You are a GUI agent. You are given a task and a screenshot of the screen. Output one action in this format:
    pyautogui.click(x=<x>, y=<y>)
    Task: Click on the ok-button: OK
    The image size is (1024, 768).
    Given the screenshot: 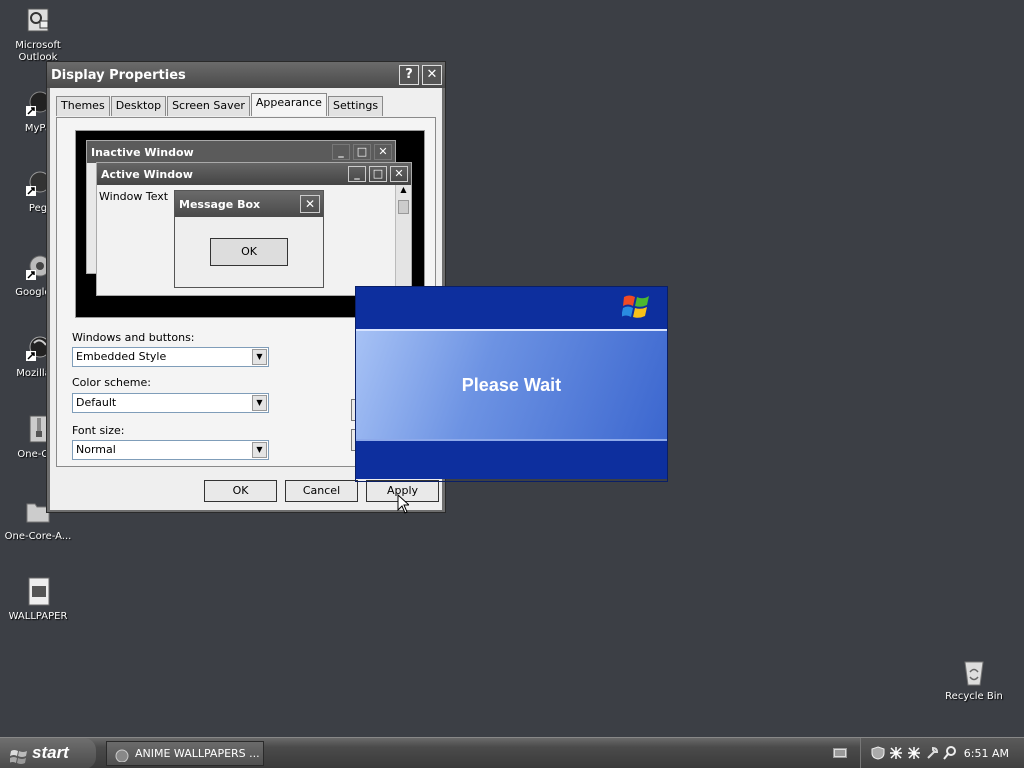 What is the action you would take?
    pyautogui.click(x=240, y=491)
    